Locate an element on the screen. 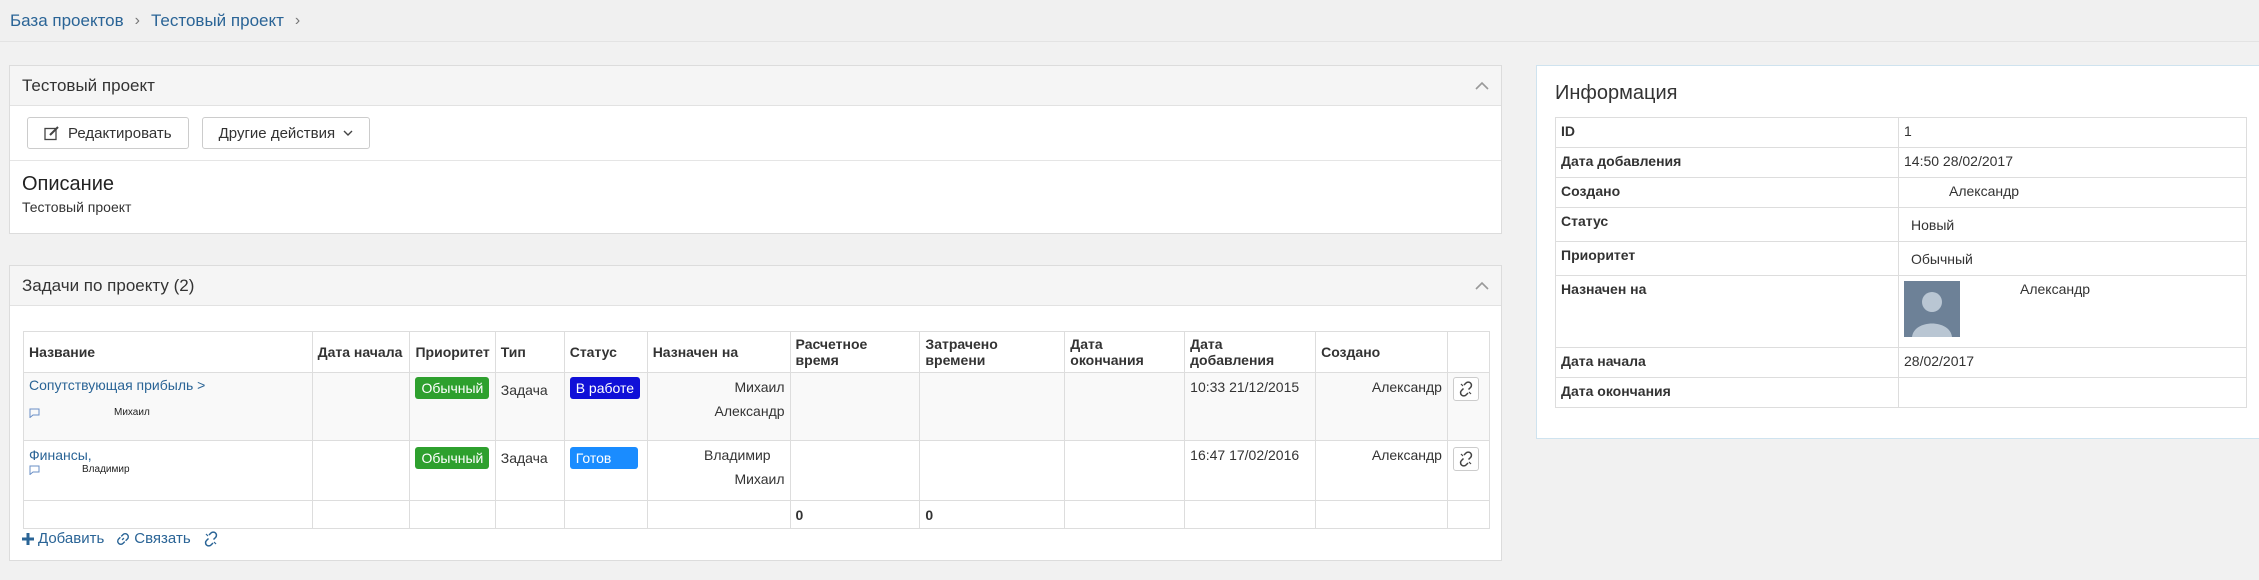 This screenshot has height=580, width=2259. priority-badge: Обычный is located at coordinates (452, 458).